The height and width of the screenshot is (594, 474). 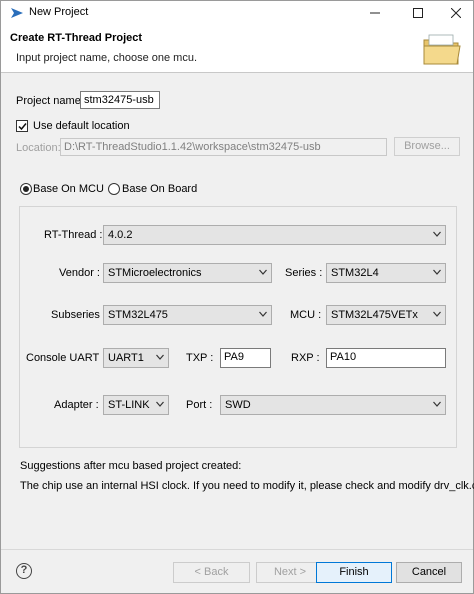 I want to click on console-uart-value: UART1, so click(x=126, y=358).